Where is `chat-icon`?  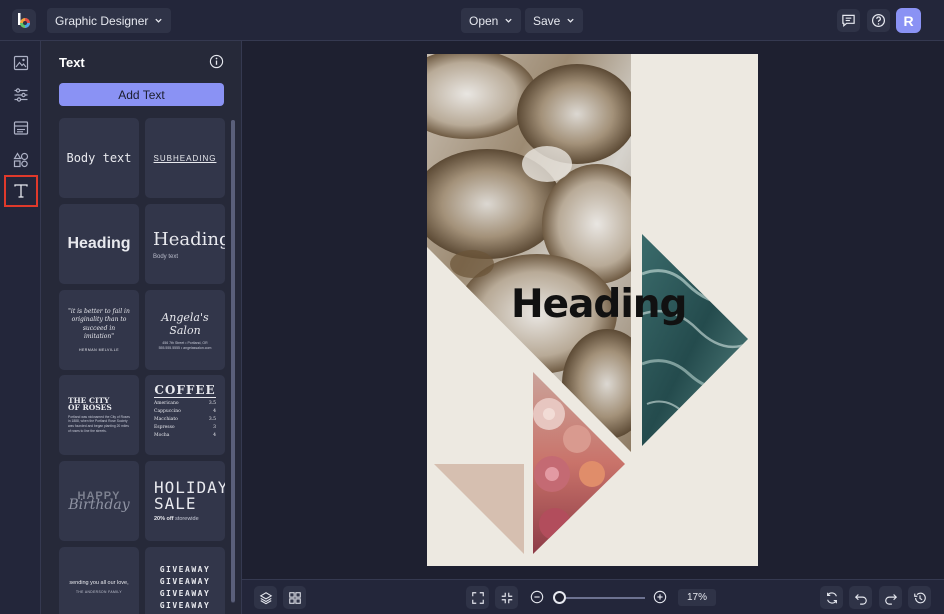
chat-icon is located at coordinates (848, 20).